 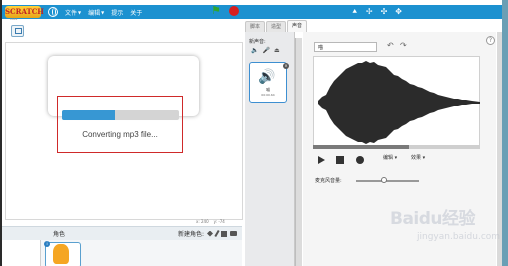 I want to click on menu-bar: SCRATCH 文件 ▼ 编辑 ▼ 提示 关于 ⯅ ✢ ✣ ✥, so click(x=252, y=12).